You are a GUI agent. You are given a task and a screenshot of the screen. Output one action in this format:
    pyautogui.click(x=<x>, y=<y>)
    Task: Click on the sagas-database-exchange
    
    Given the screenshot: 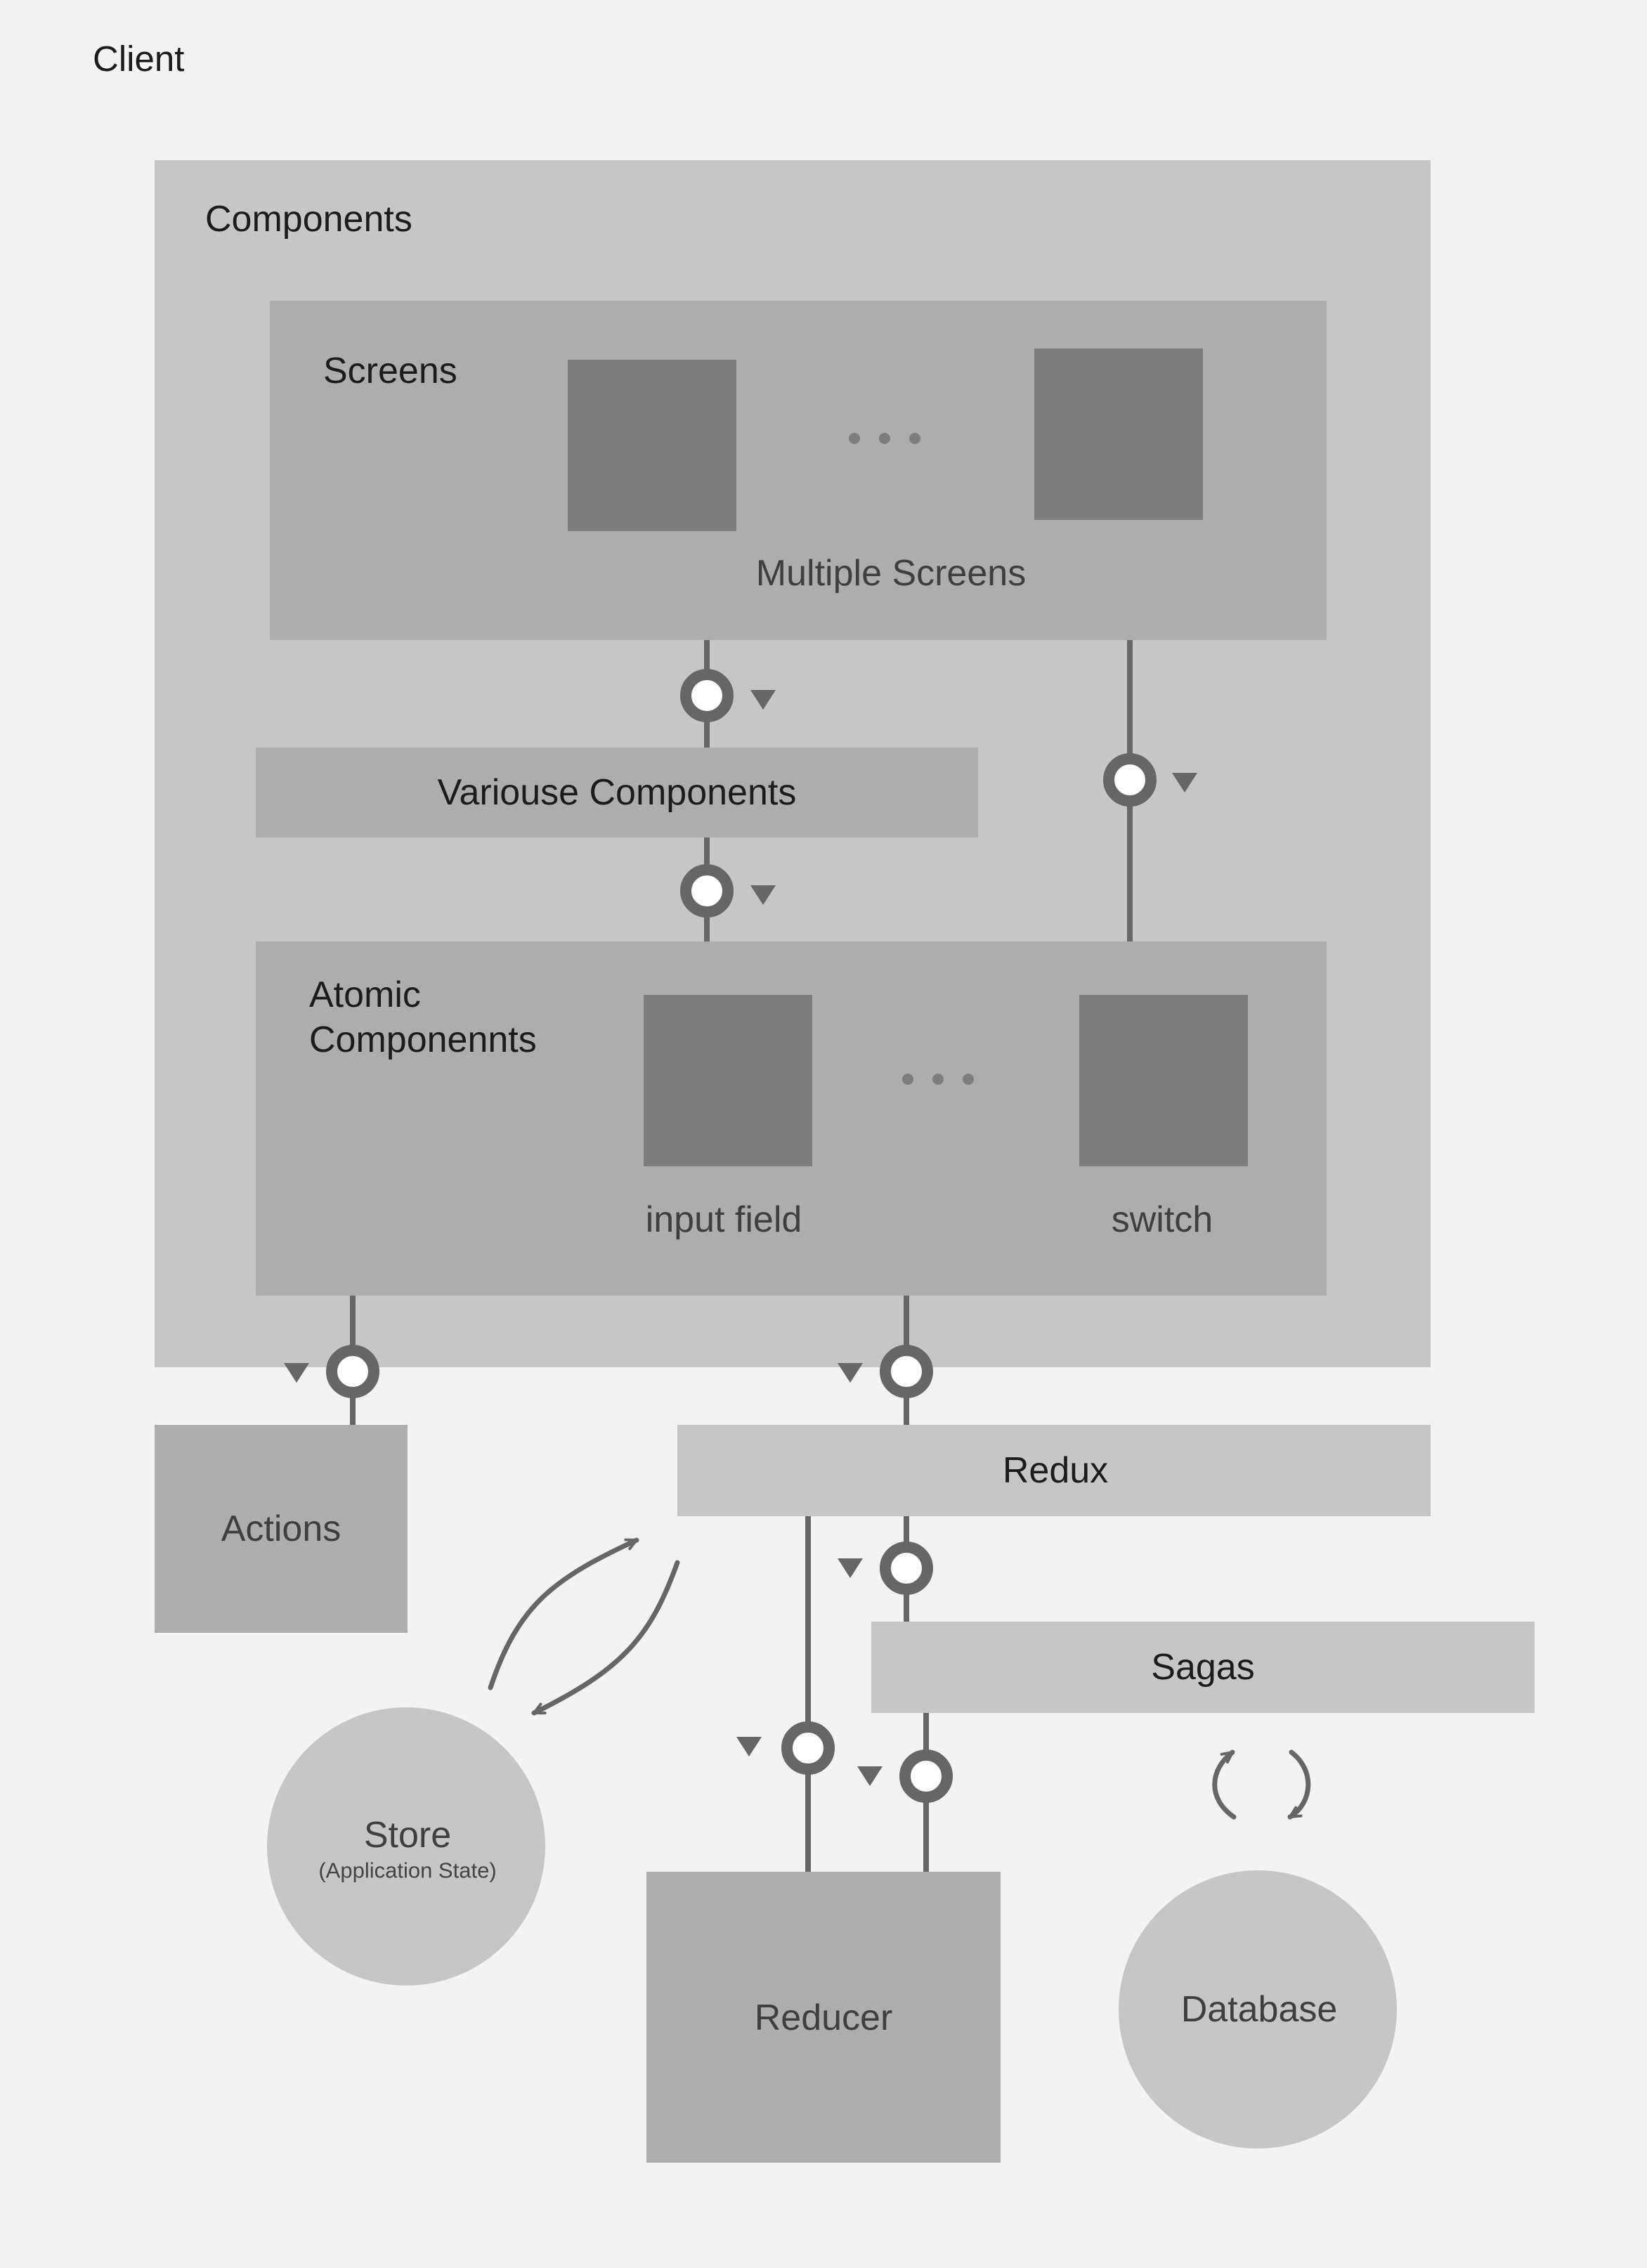 What is the action you would take?
    pyautogui.click(x=1261, y=1784)
    